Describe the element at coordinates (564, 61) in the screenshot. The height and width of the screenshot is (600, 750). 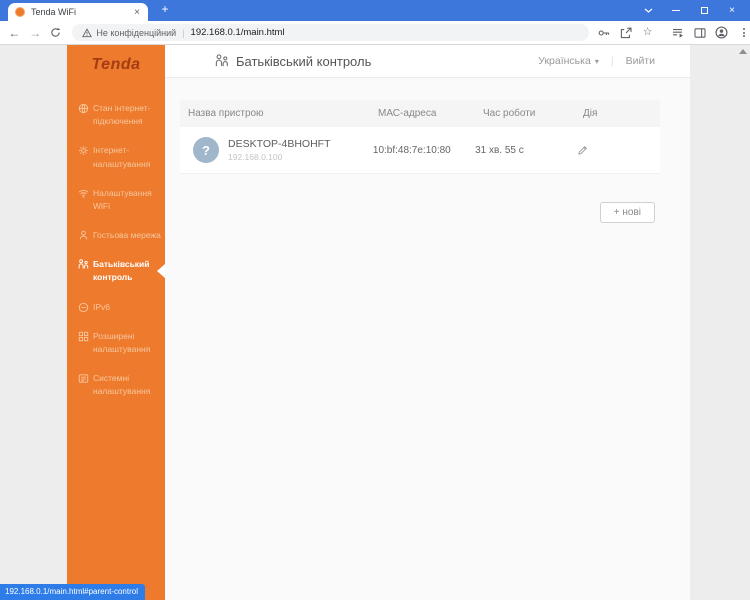
I see `language-label: Українська` at that location.